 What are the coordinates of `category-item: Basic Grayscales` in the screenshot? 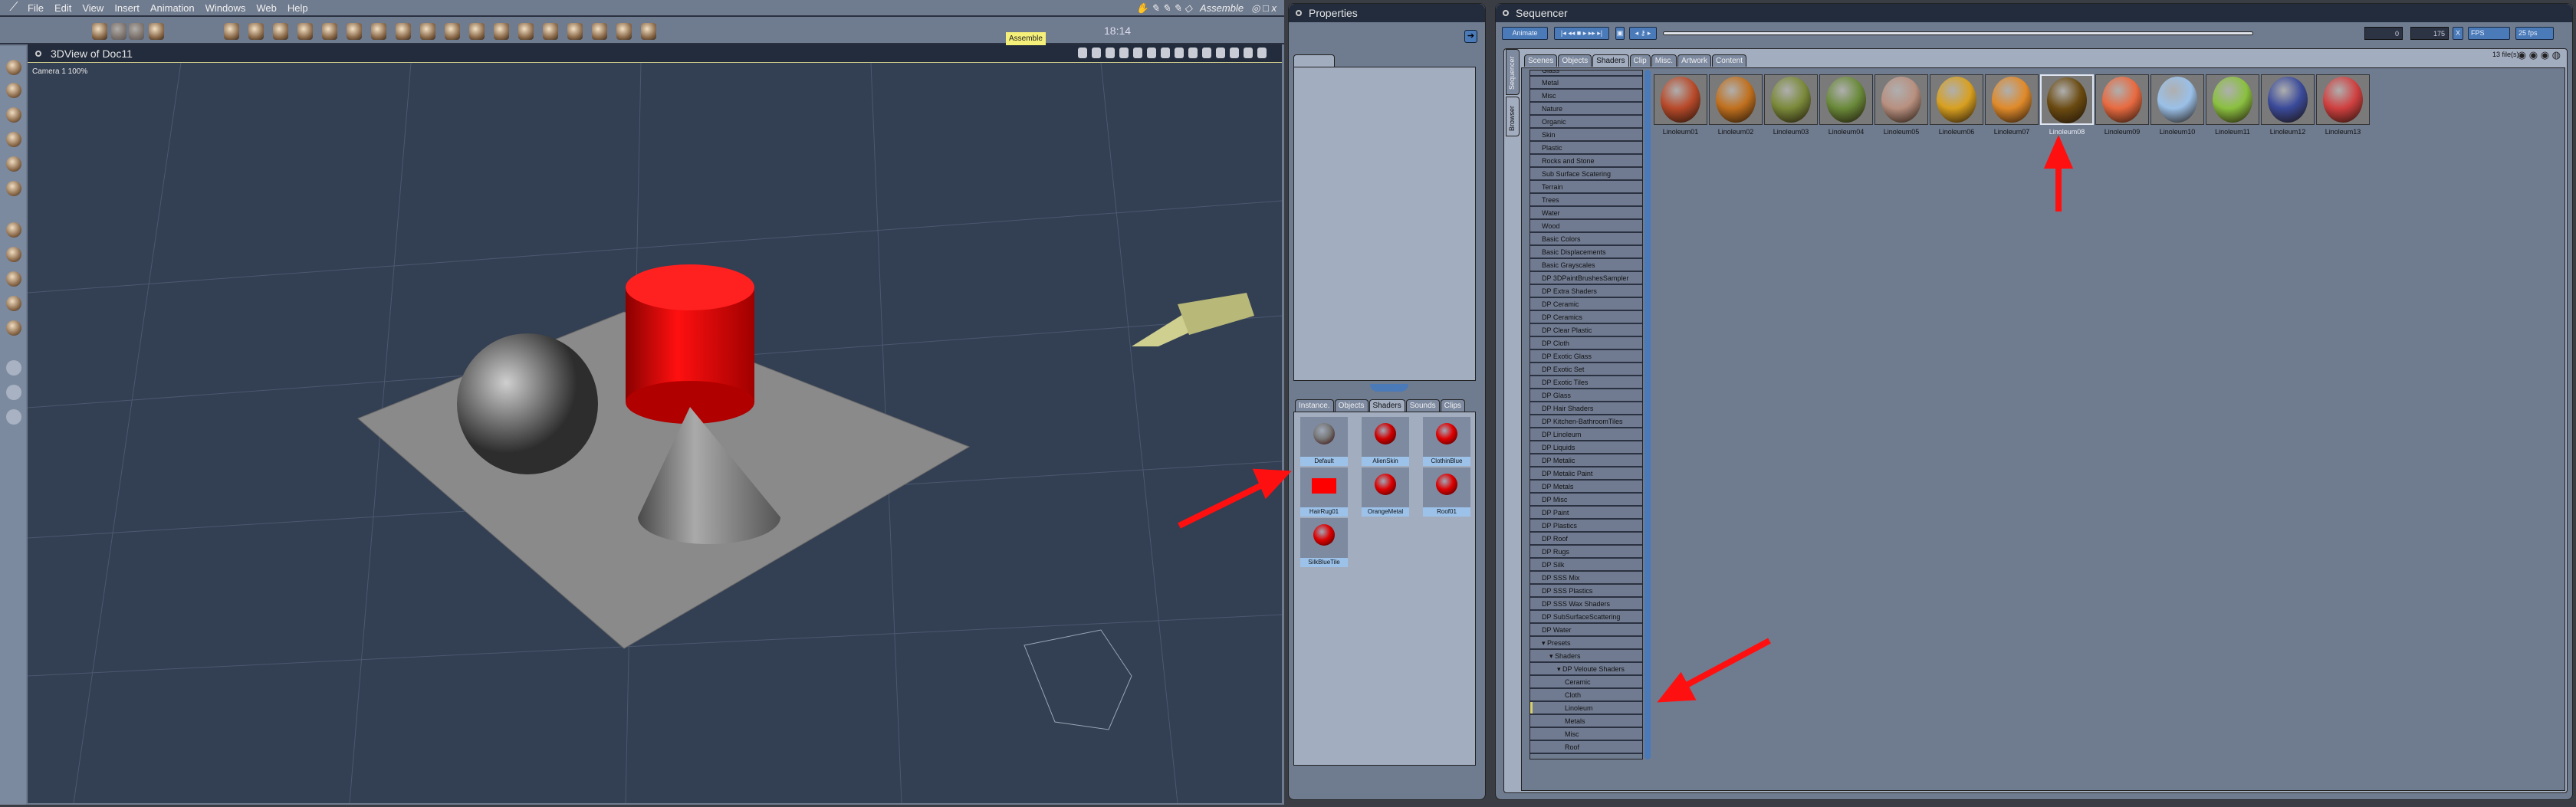 It's located at (1586, 266).